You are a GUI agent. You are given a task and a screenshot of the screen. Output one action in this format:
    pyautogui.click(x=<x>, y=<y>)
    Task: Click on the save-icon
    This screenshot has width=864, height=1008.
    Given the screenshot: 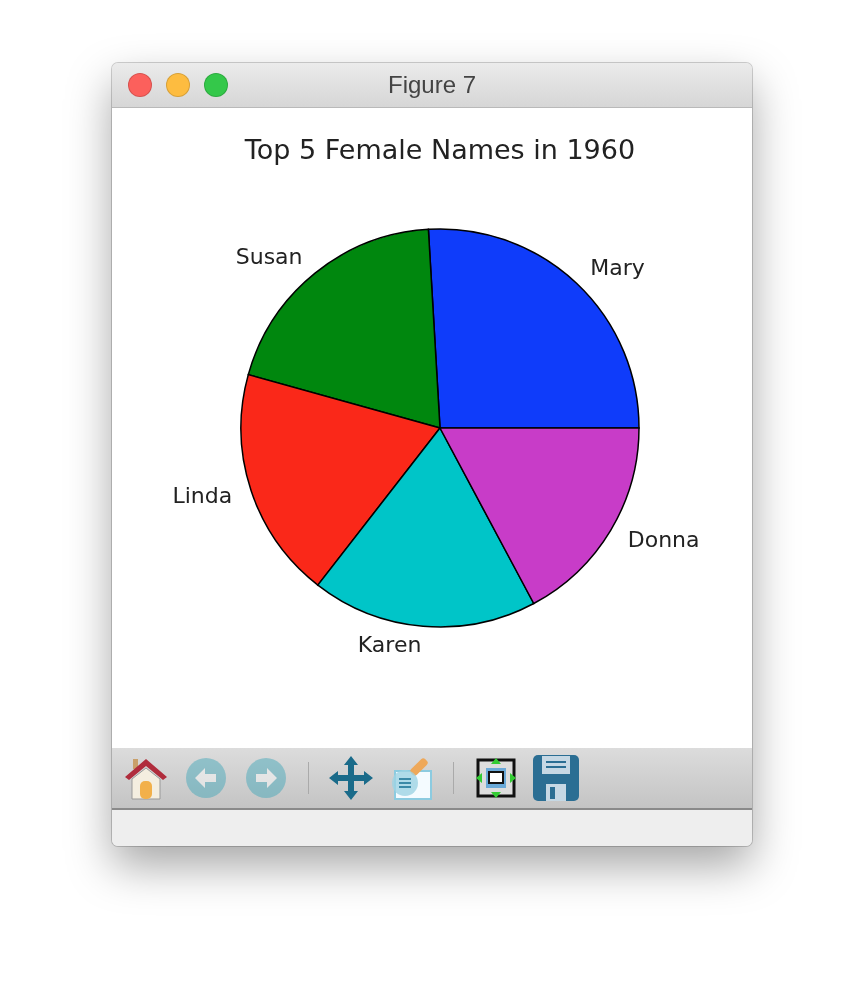 What is the action you would take?
    pyautogui.click(x=556, y=778)
    